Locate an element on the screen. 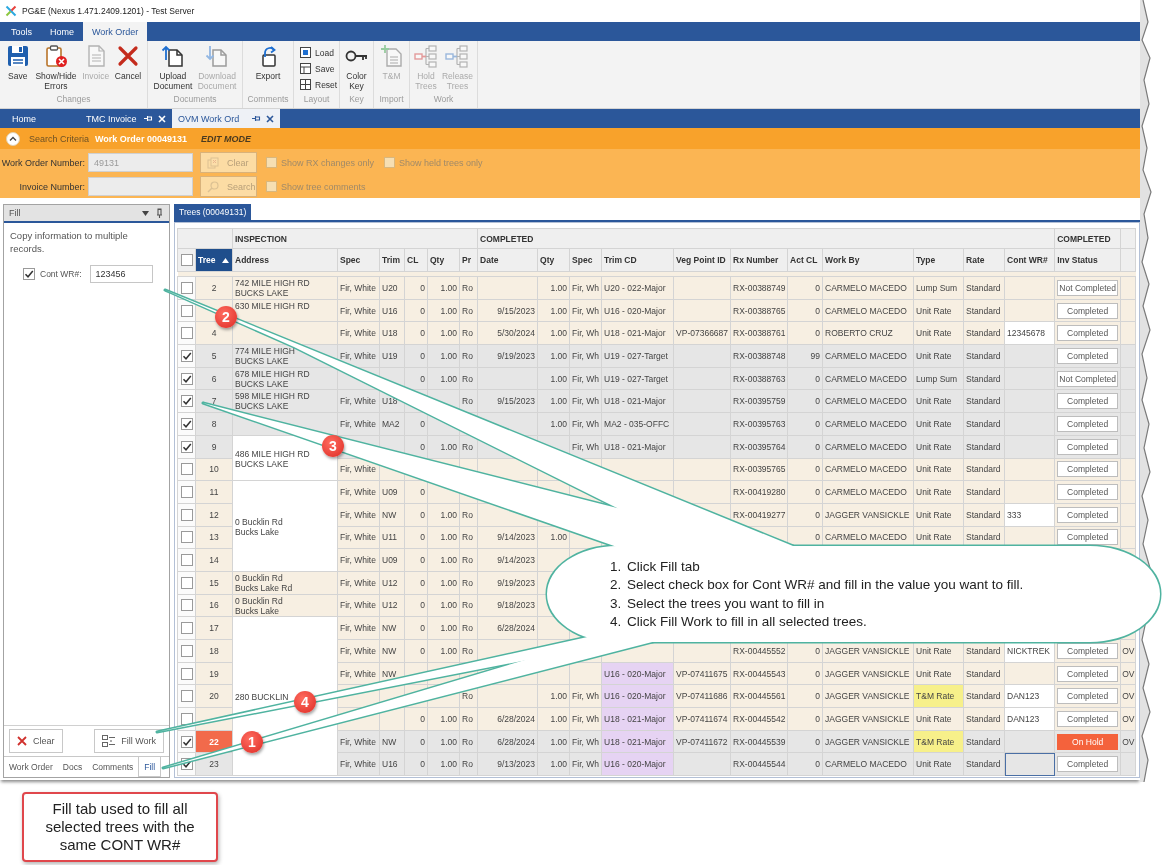  save-button: Save is located at coordinates (17, 62).